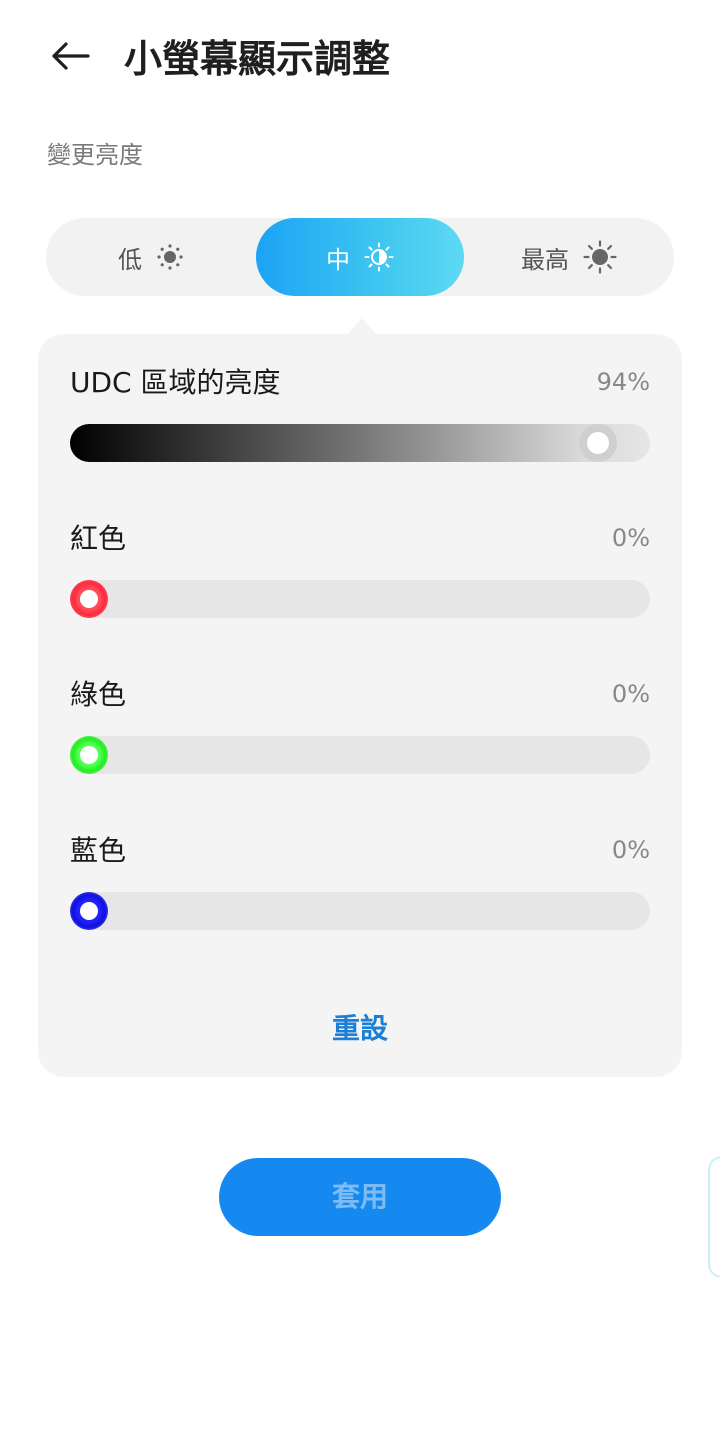 Image resolution: width=720 pixels, height=1442 pixels. Describe the element at coordinates (130, 259) in the screenshot. I see `brightness-option-label: 低` at that location.